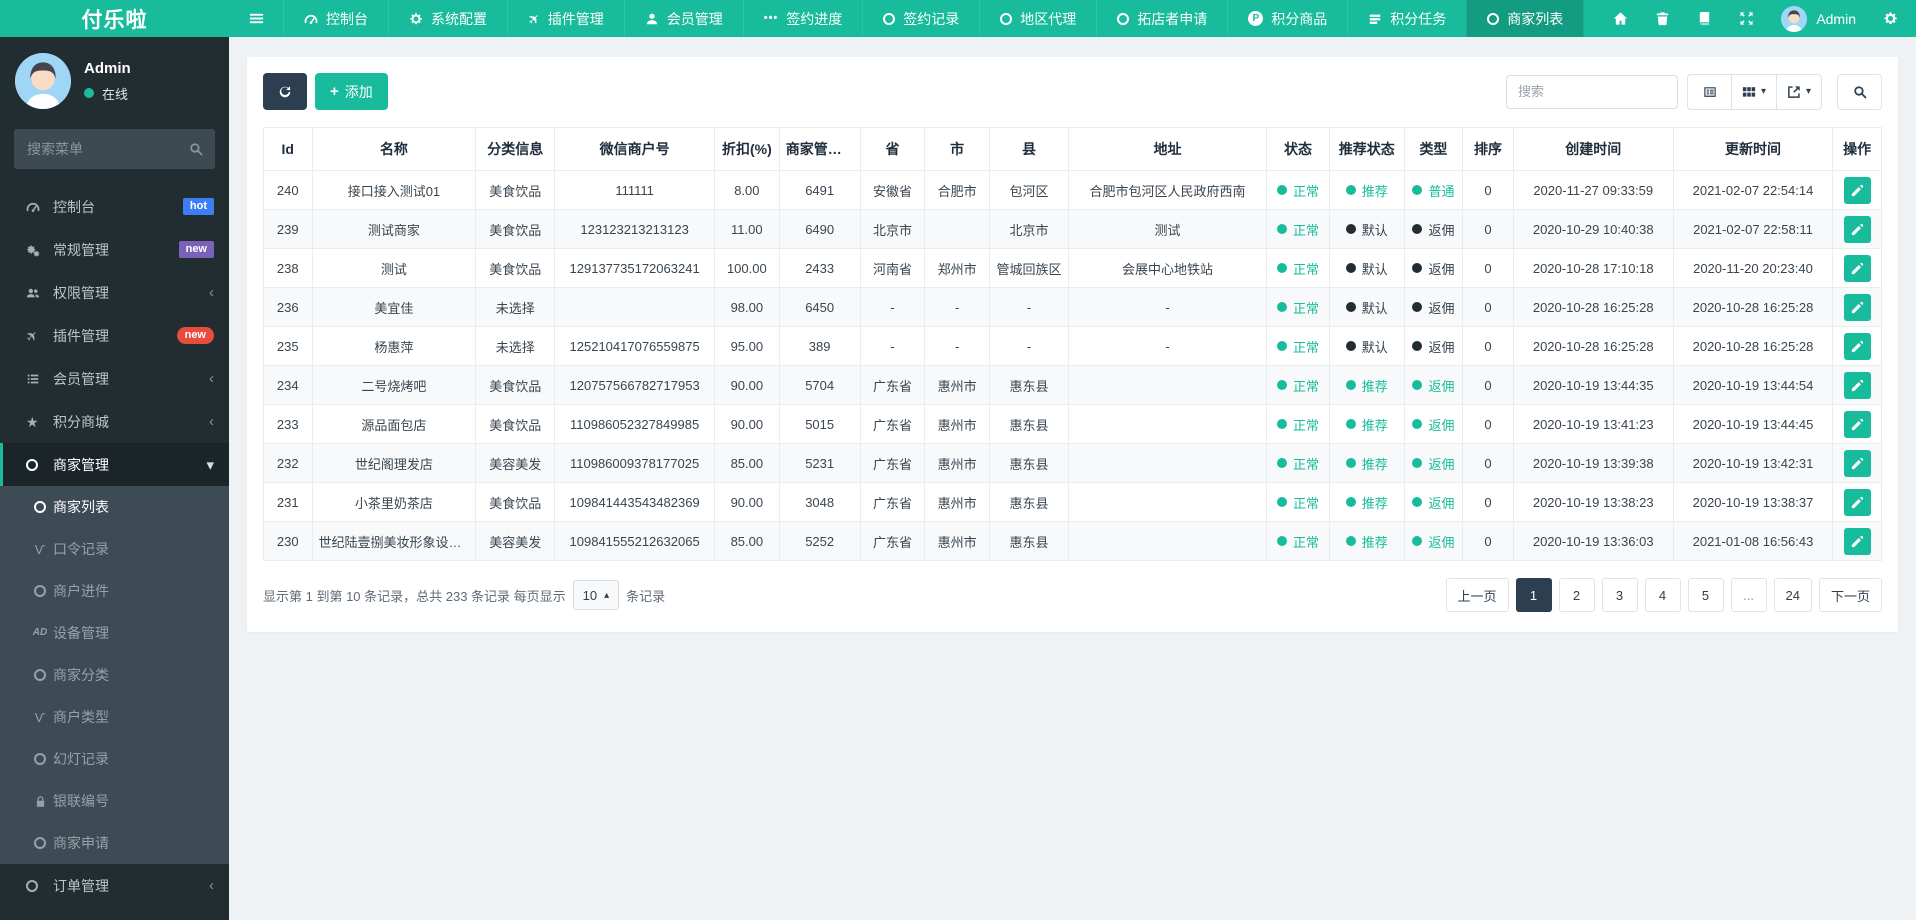 The height and width of the screenshot is (920, 1916). I want to click on admin-menu: Admin, so click(1818, 18).